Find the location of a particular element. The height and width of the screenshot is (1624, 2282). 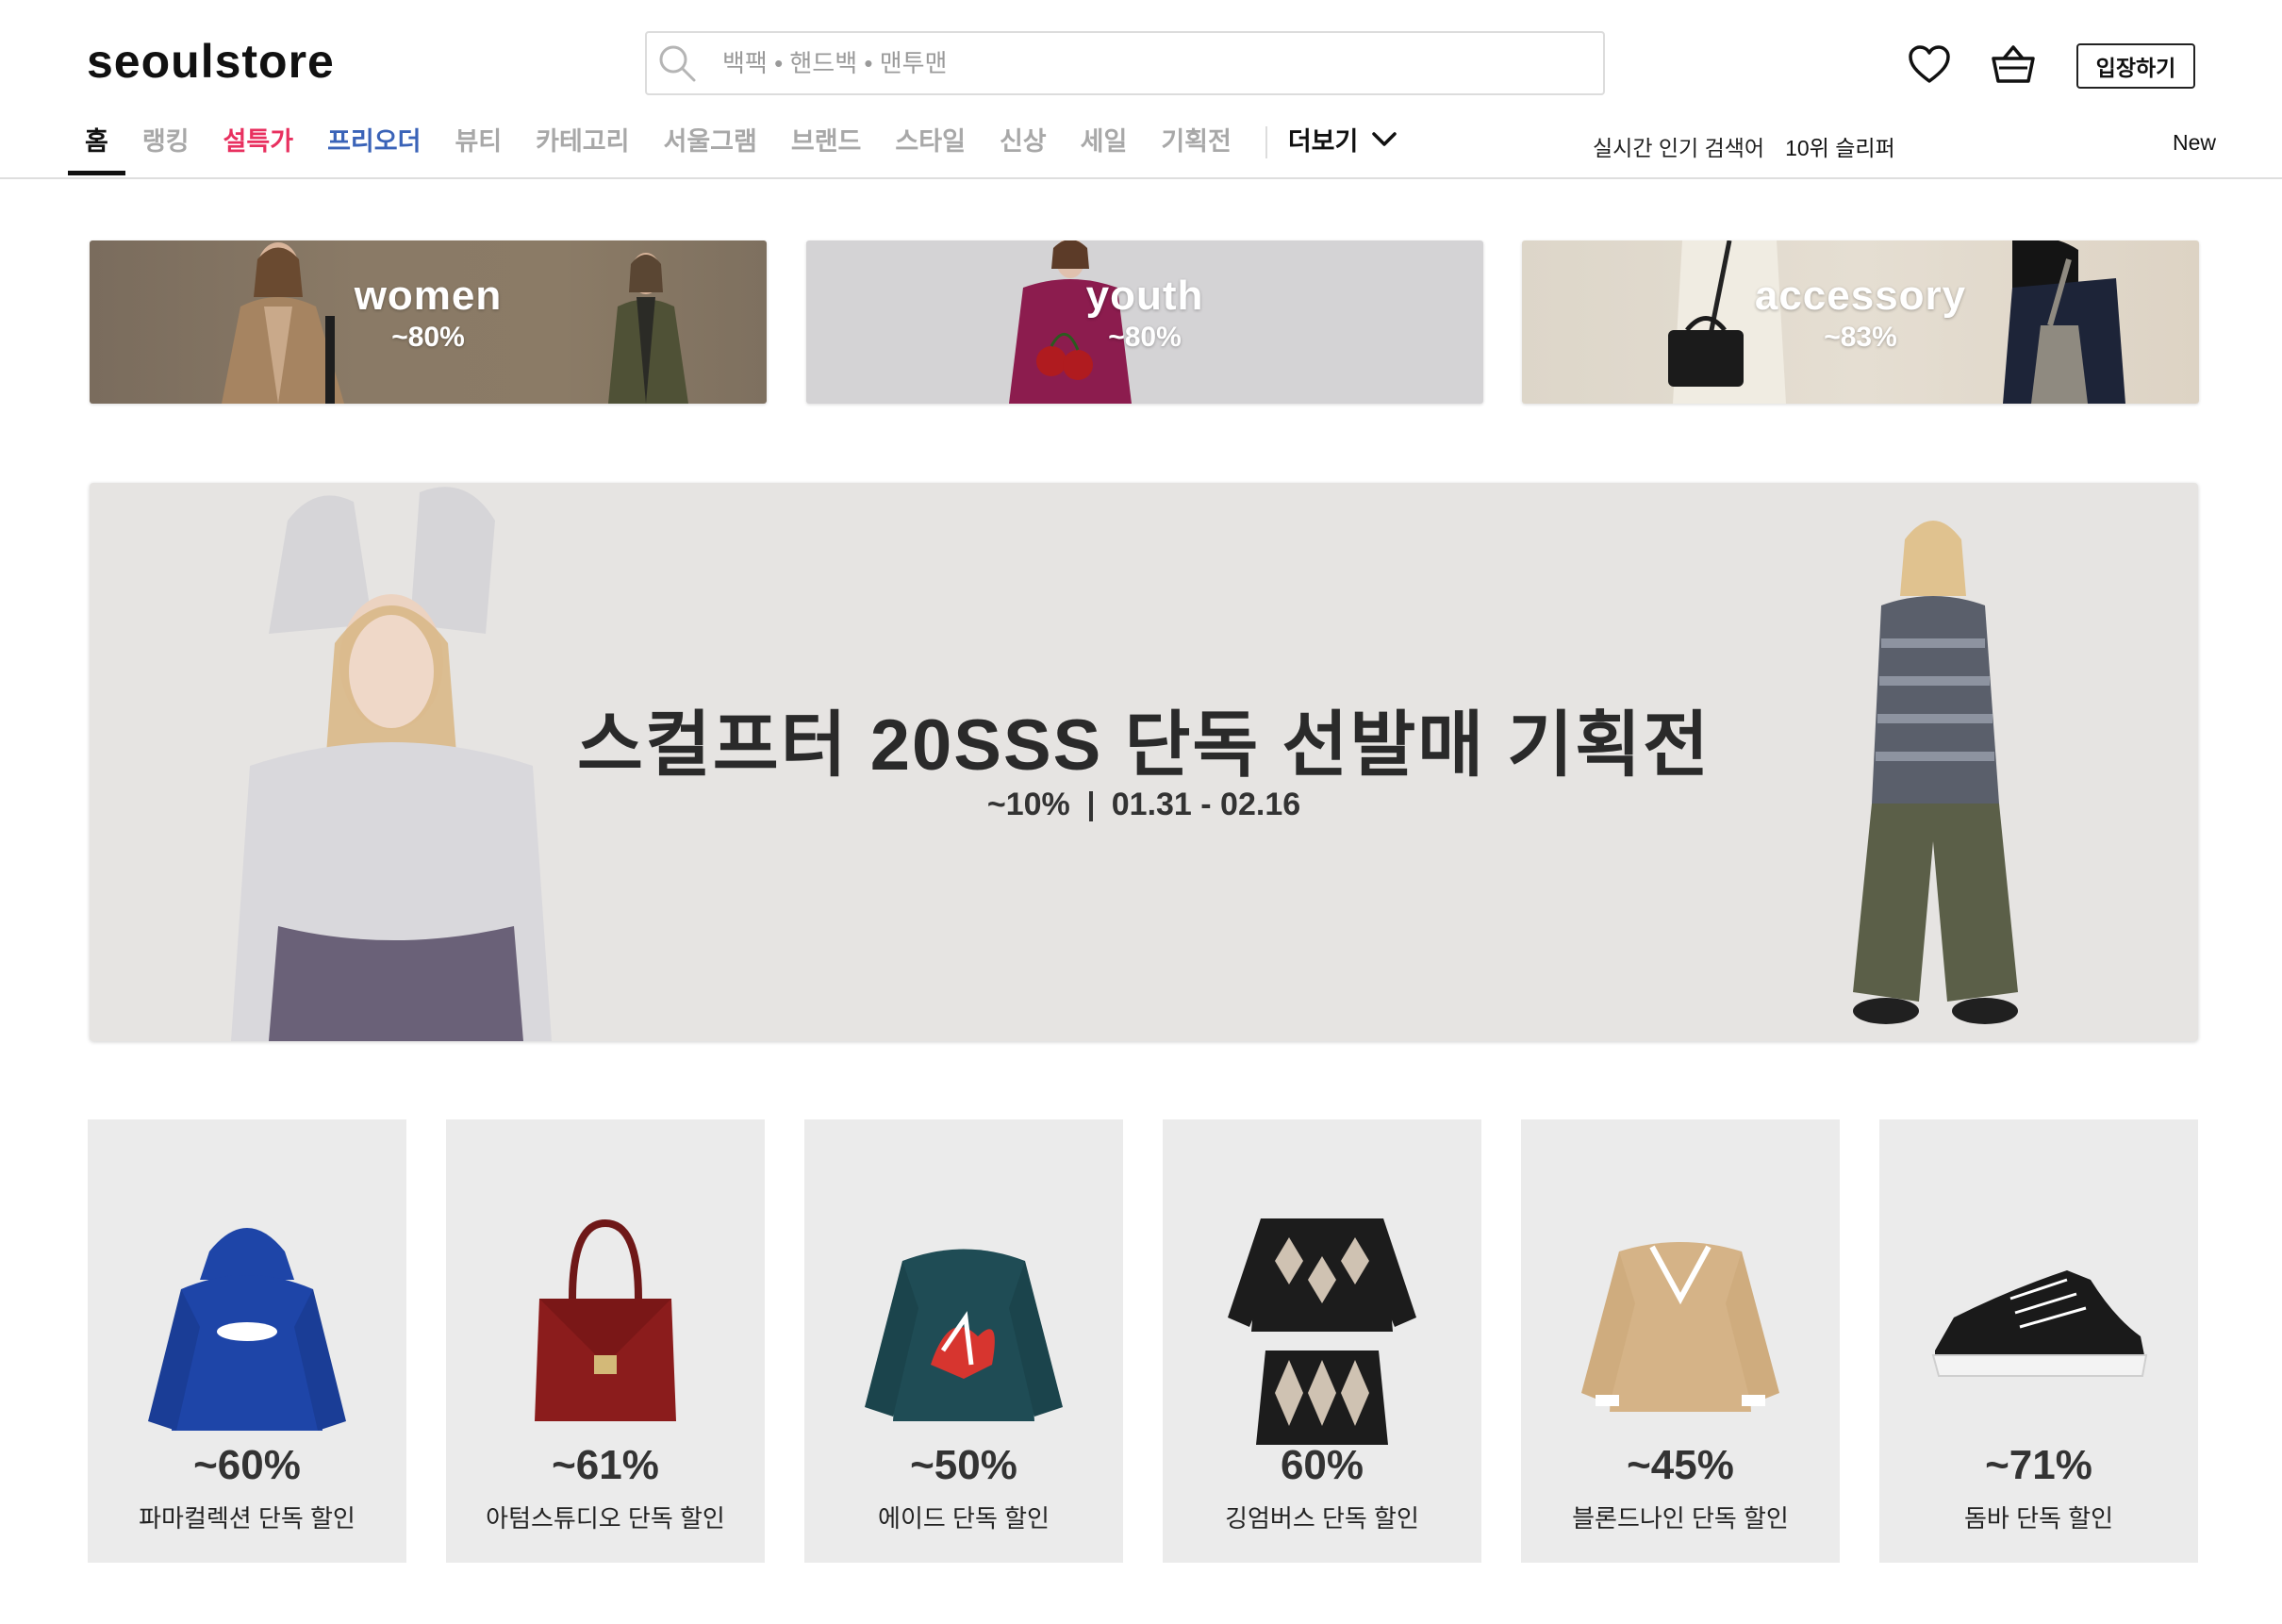

nav-seoulgram: 서울그램 is located at coordinates (710, 149).